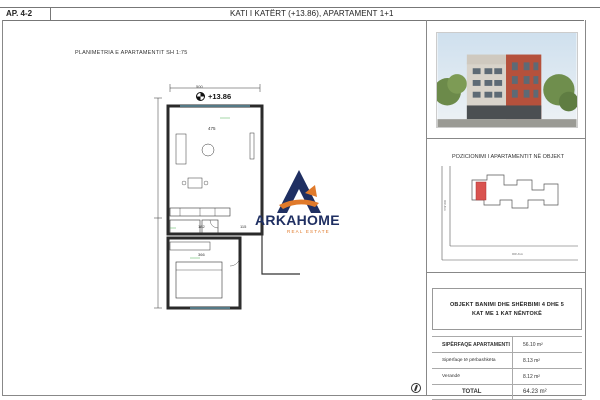 Image resolution: width=600 pixels, height=400 pixels. I want to click on sofa, so click(181, 149).